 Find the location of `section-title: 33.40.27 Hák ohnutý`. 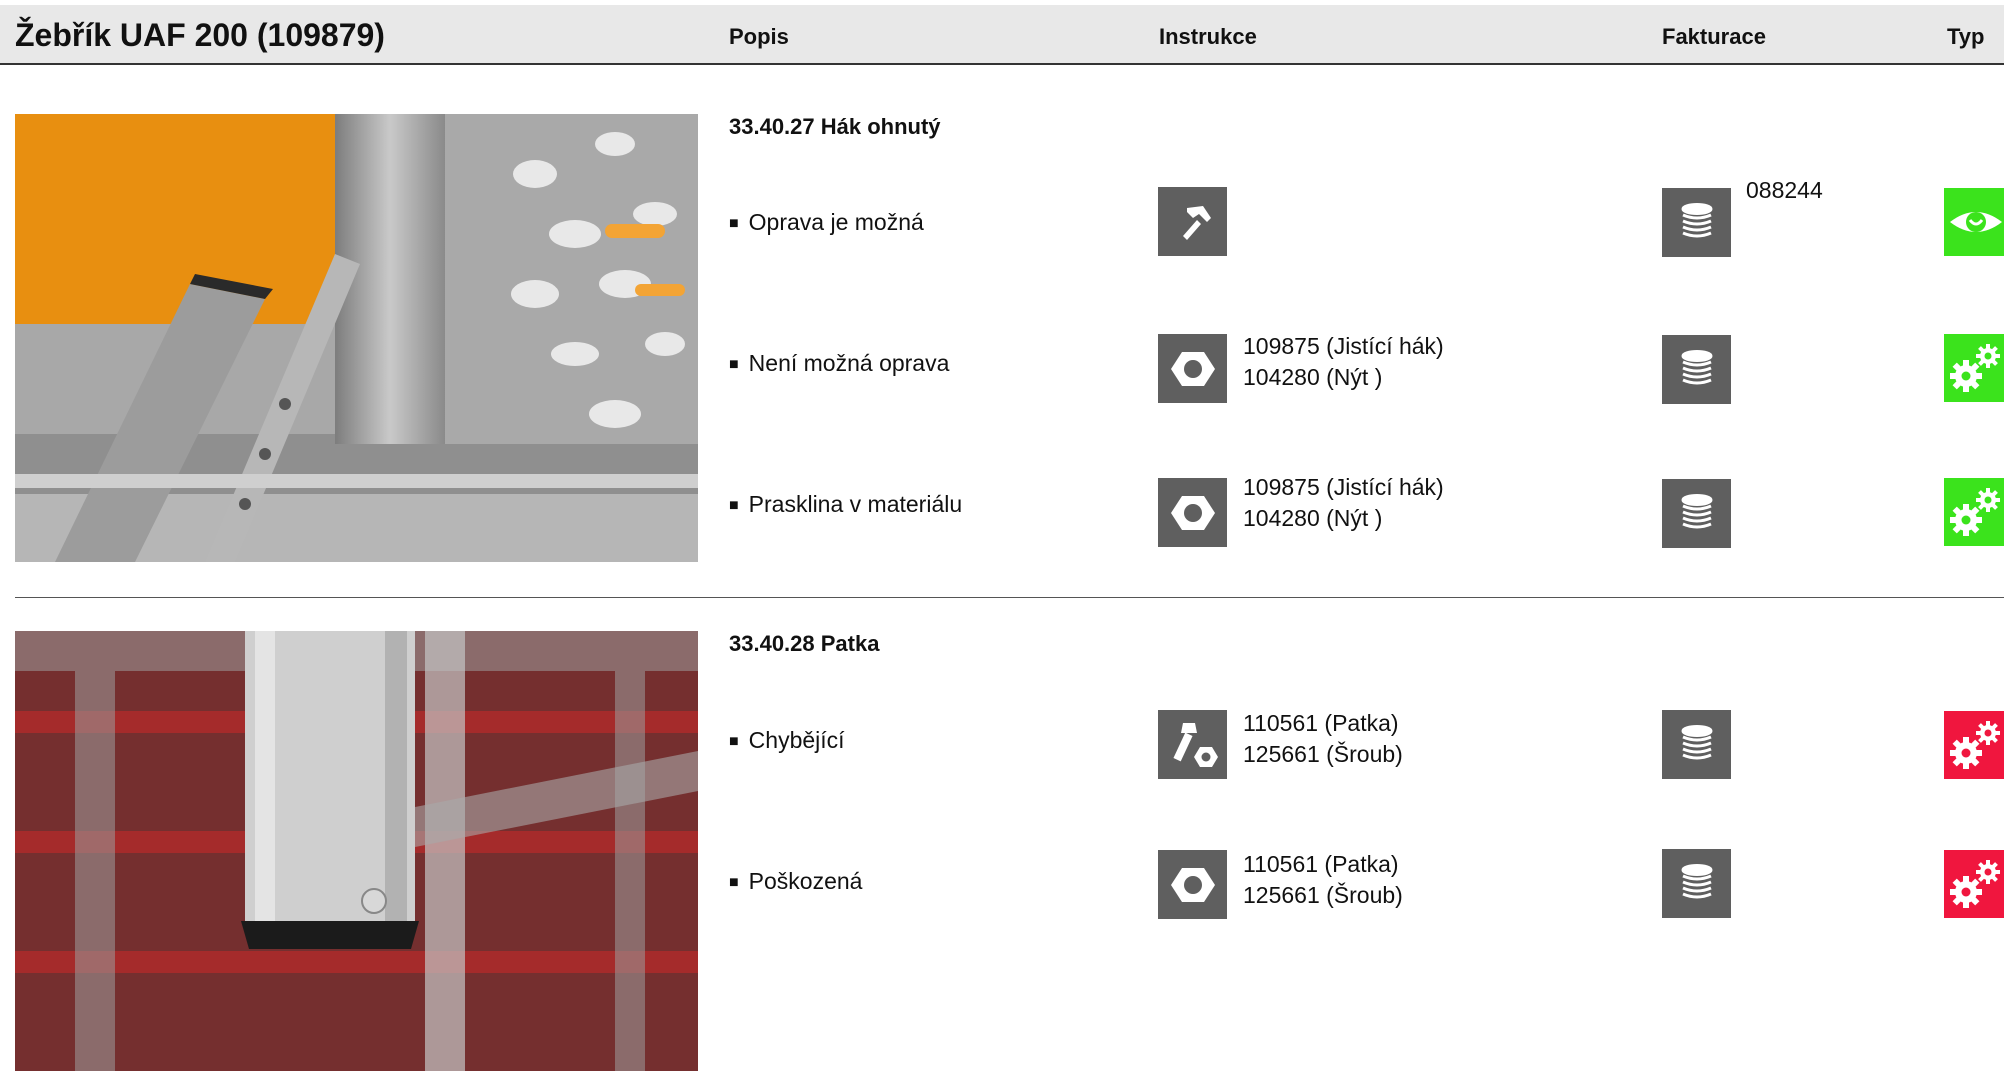

section-title: 33.40.27 Hák ohnutý is located at coordinates (835, 126).